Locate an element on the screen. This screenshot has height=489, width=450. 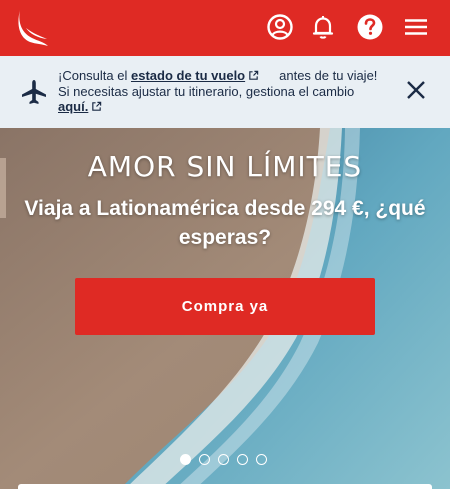
flight-status-link: estado de tu vuelo is located at coordinates (188, 75).